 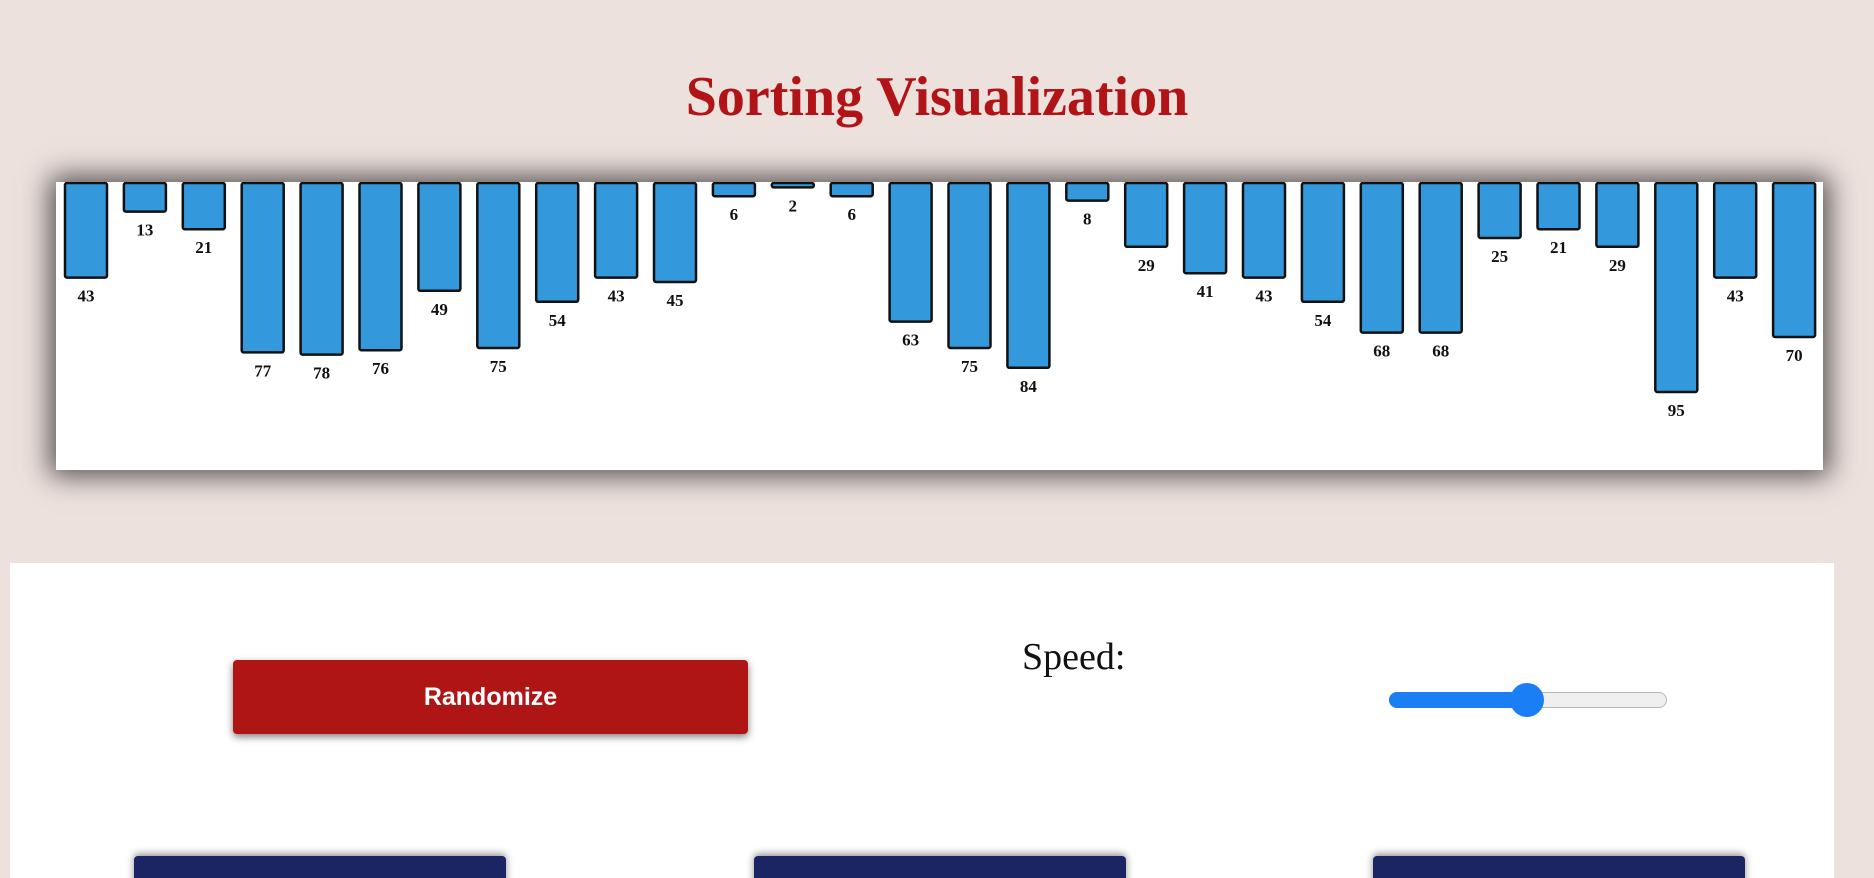 What do you see at coordinates (1676, 410) in the screenshot?
I see `bar-value-label-27: 95` at bounding box center [1676, 410].